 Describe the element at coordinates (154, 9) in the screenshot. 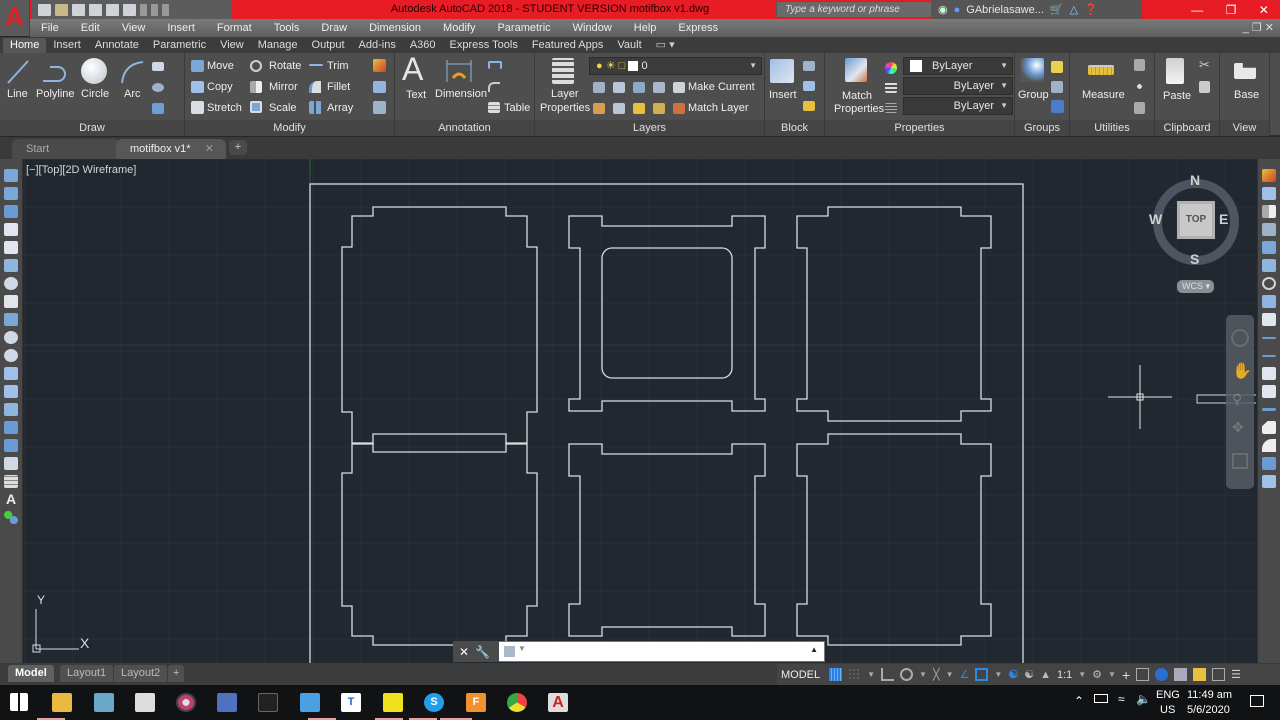

I see `redo-icon` at that location.